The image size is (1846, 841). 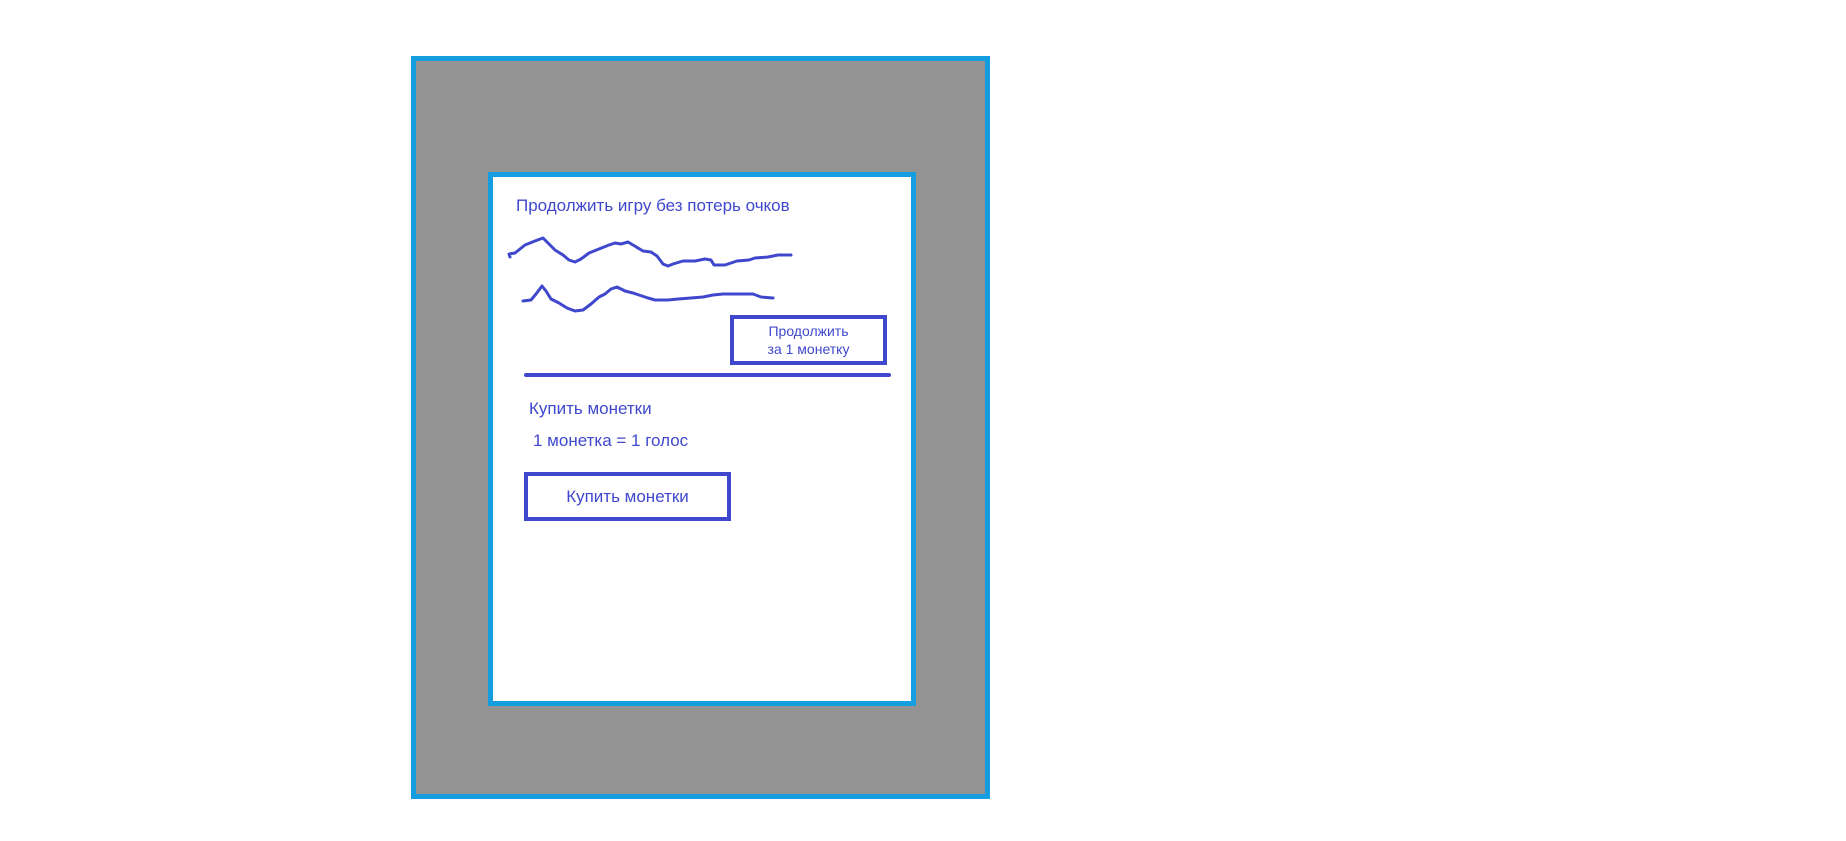 What do you see at coordinates (611, 440) in the screenshot?
I see `coin-exchange-rate: 1 монетка = 1 голос` at bounding box center [611, 440].